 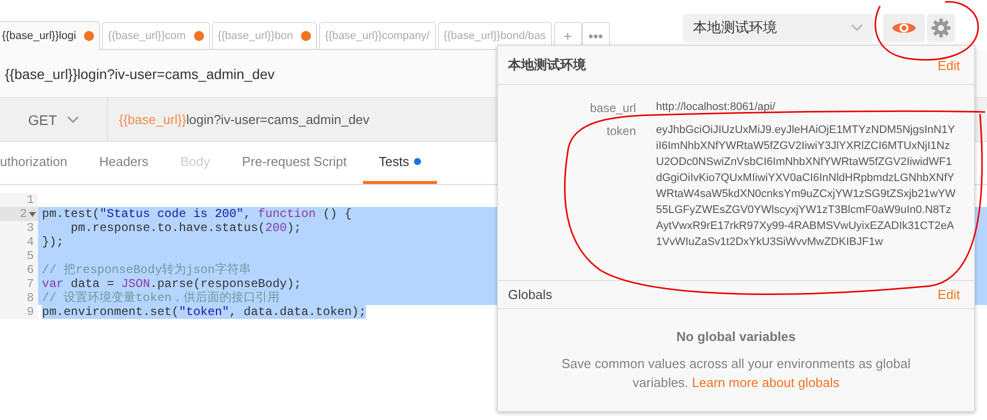 What do you see at coordinates (42, 163) in the screenshot?
I see `section-tab: uthorization` at bounding box center [42, 163].